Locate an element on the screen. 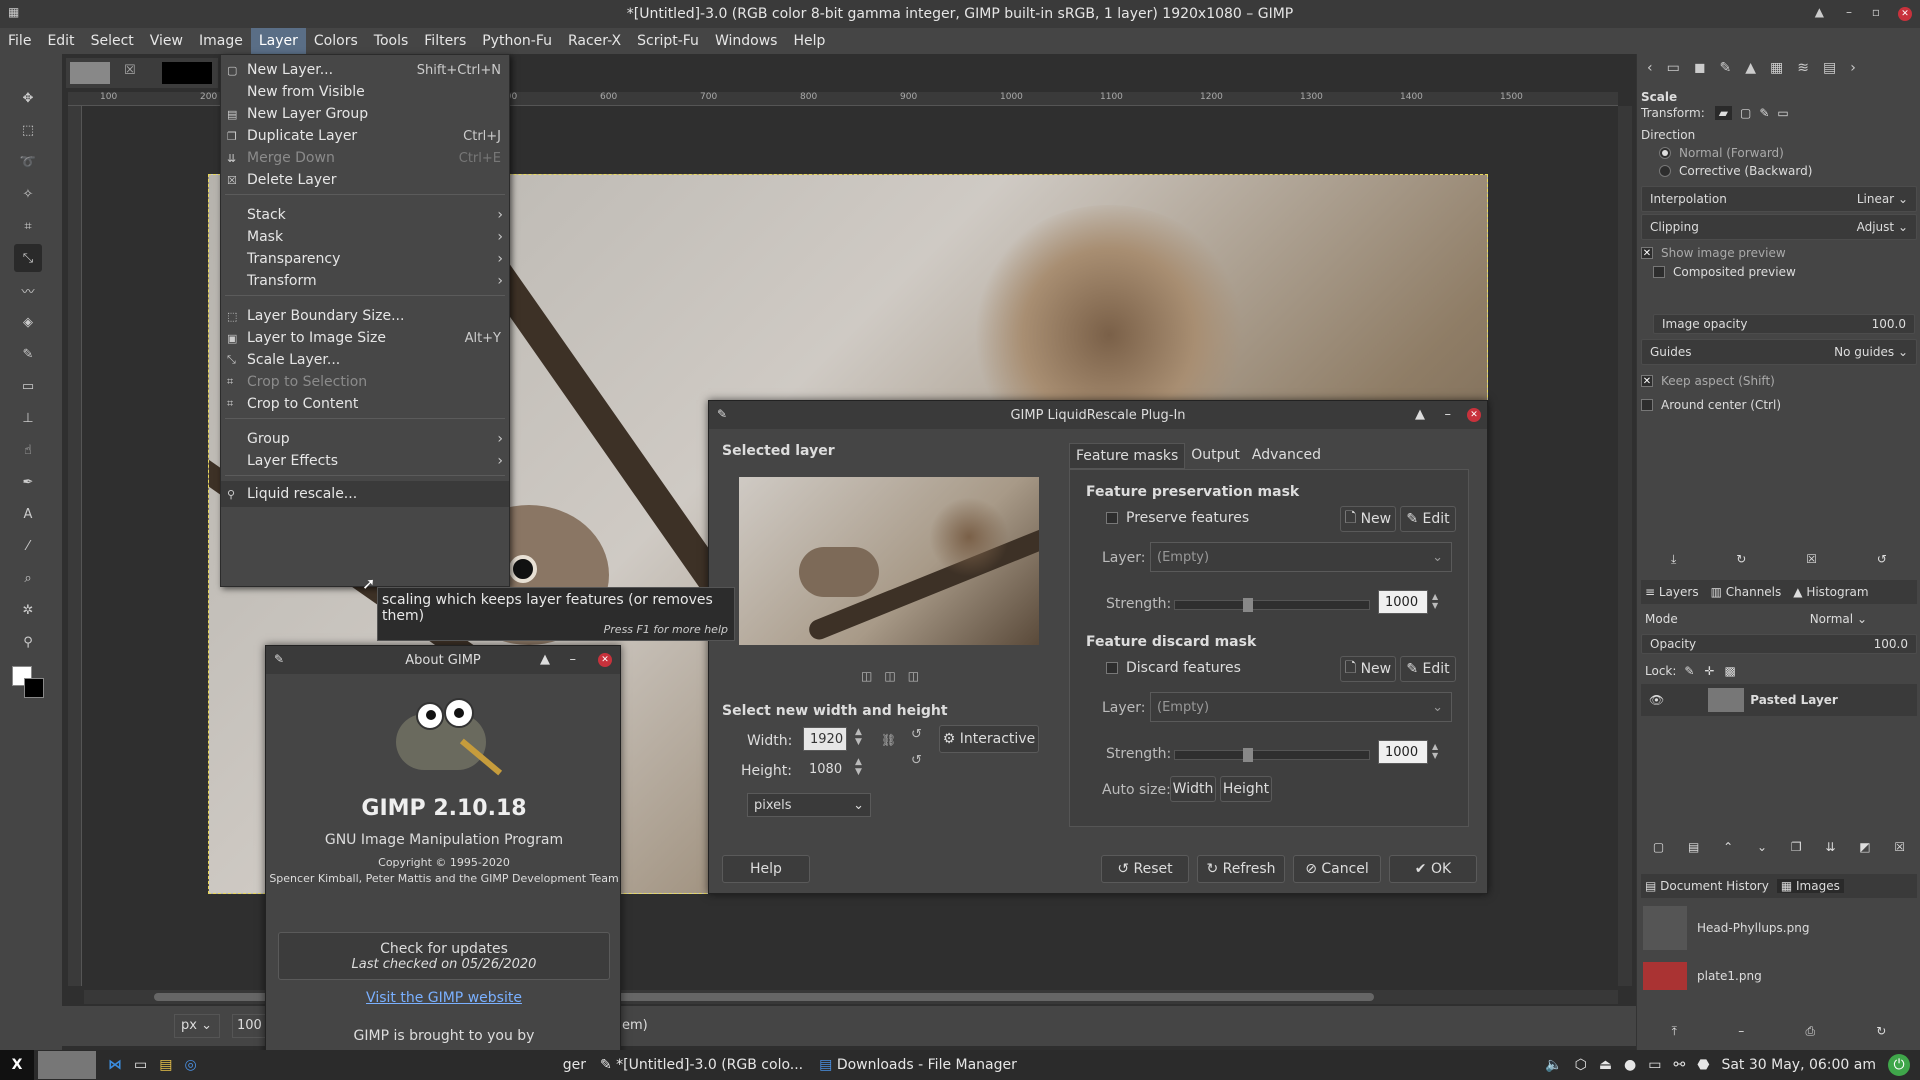 This screenshot has height=1080, width=1920. duplicate-layer-icon: ❐ is located at coordinates (1796, 847).